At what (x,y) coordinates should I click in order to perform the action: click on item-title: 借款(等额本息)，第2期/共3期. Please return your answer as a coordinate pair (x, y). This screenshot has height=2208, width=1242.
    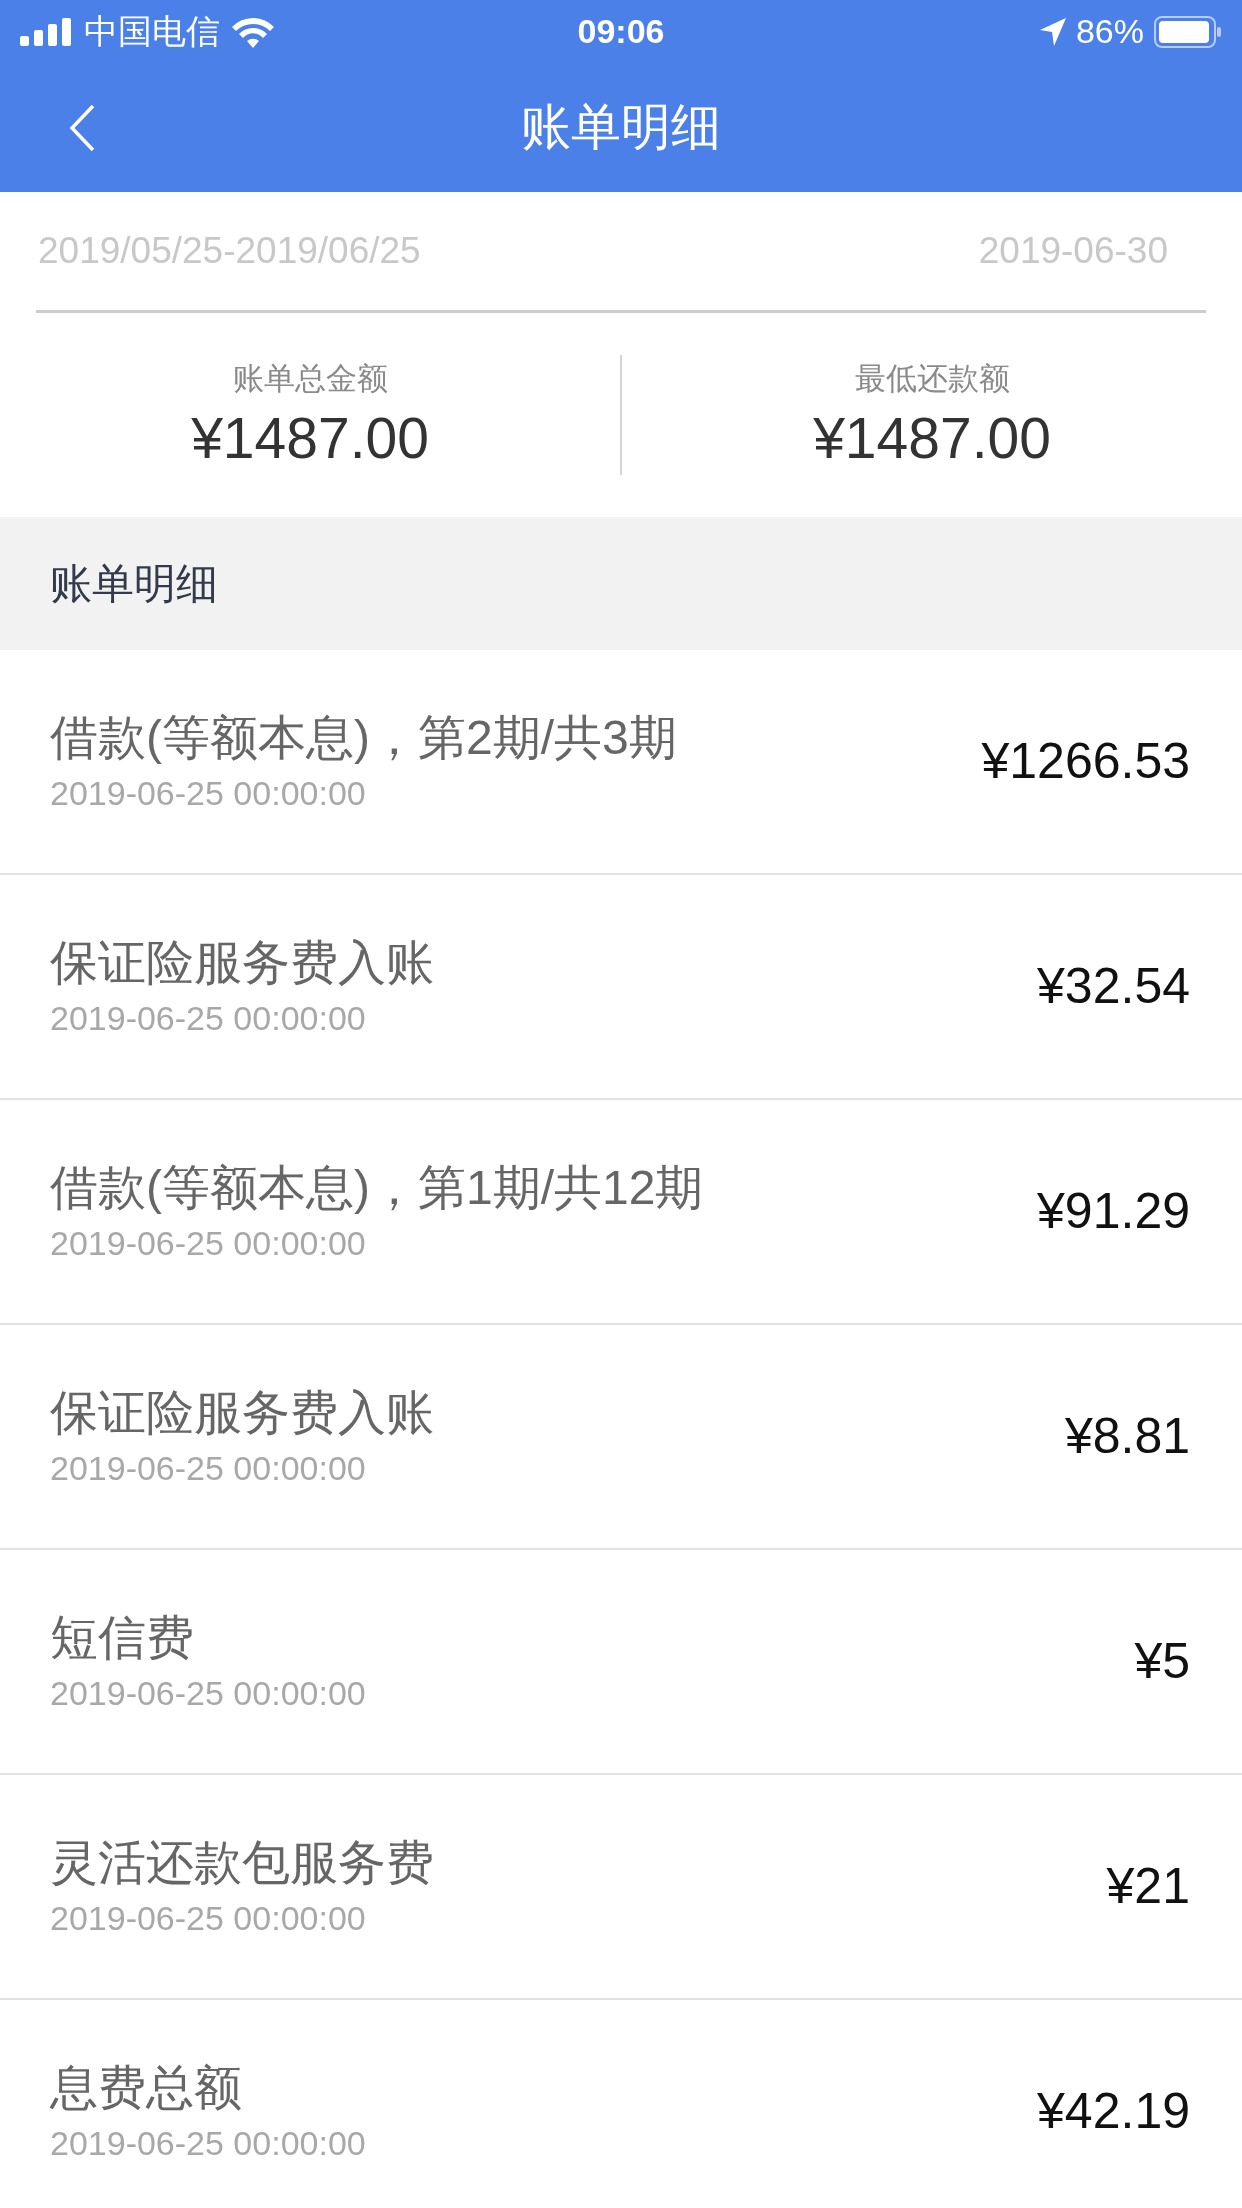
    Looking at the image, I should click on (363, 737).